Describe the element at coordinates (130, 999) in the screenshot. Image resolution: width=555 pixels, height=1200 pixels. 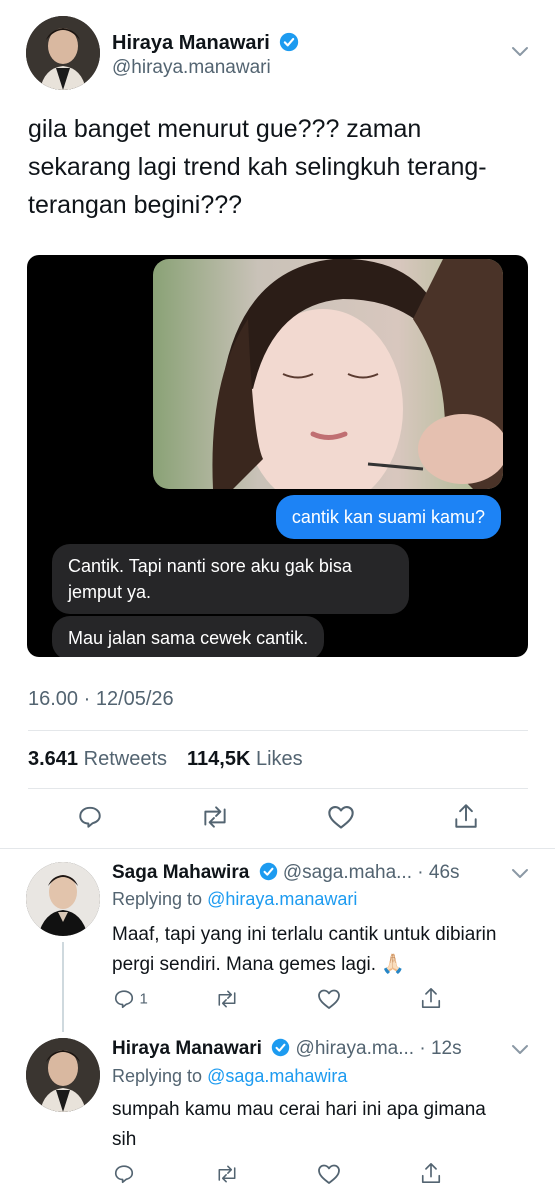
I see `reply-icon: 1` at that location.